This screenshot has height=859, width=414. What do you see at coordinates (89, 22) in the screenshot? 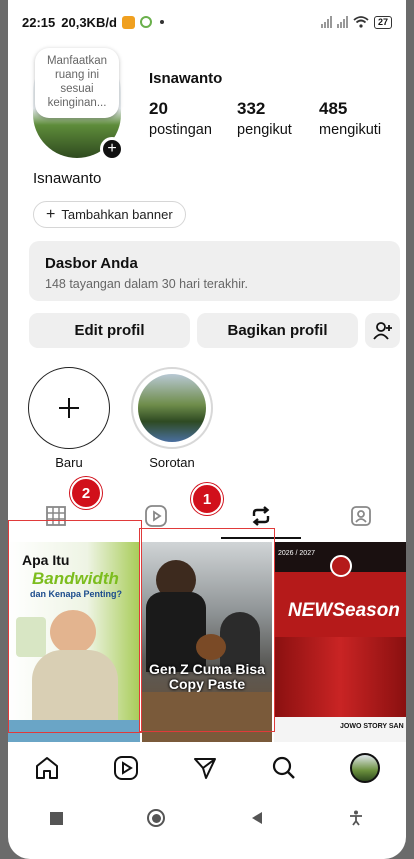
I see `status-network-speed: 20,3KB/d` at bounding box center [89, 22].